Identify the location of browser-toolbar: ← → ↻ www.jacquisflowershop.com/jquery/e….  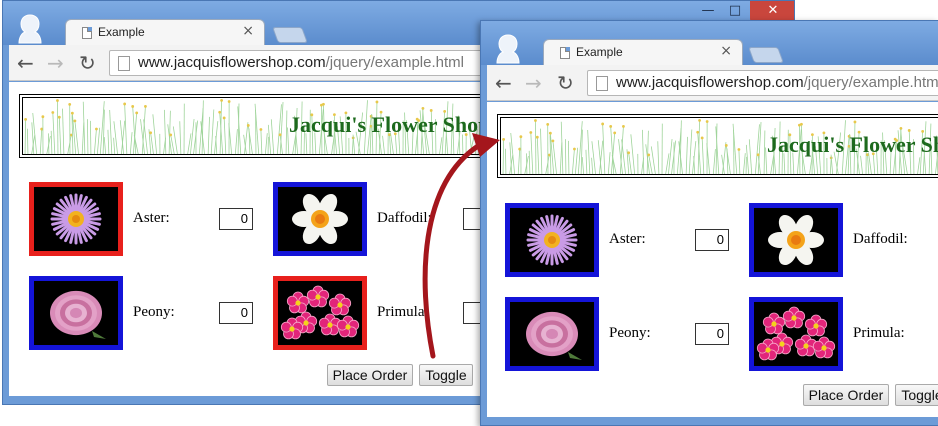
(712, 83).